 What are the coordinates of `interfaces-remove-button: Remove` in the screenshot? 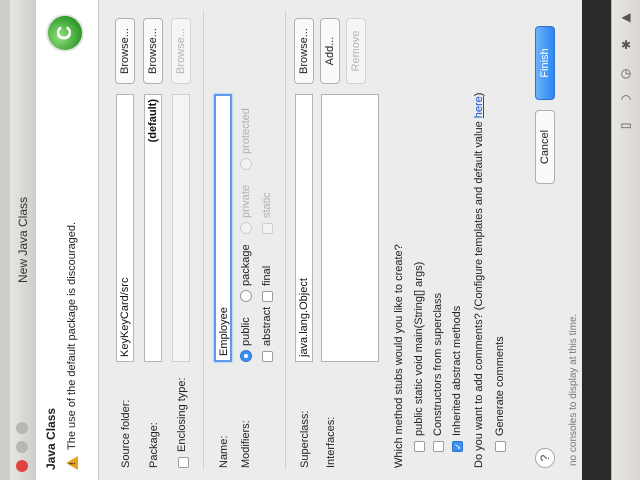 It's located at (356, 51).